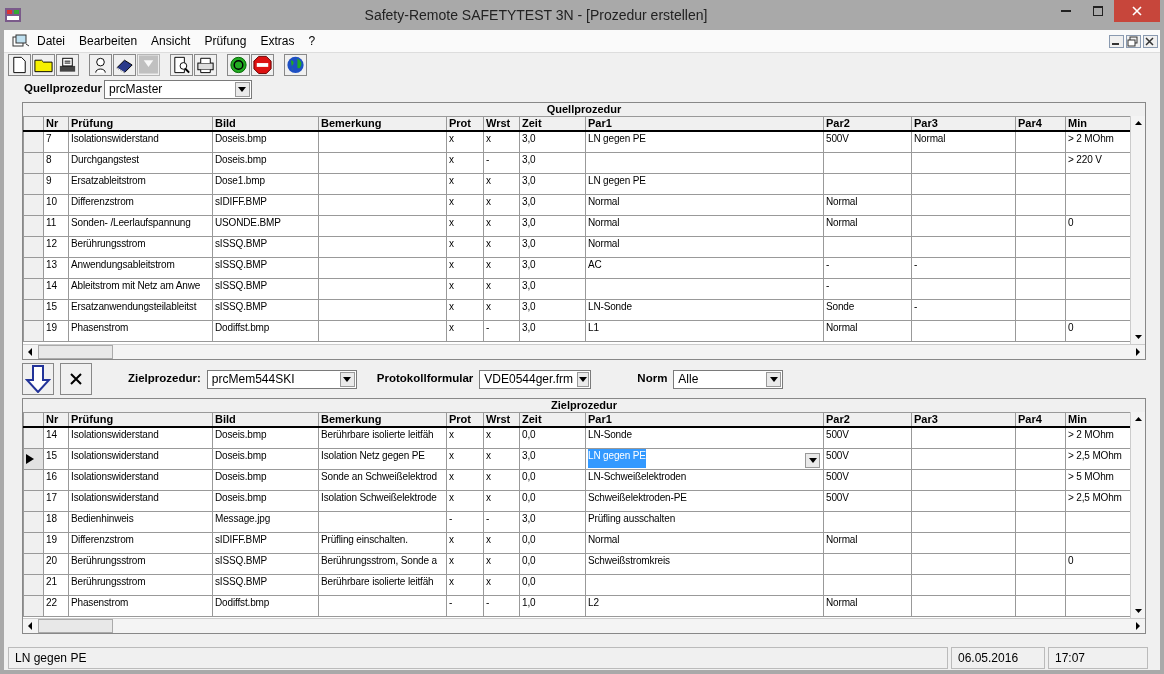 The image size is (1164, 674). What do you see at coordinates (181, 64) in the screenshot?
I see `print-preview-button` at bounding box center [181, 64].